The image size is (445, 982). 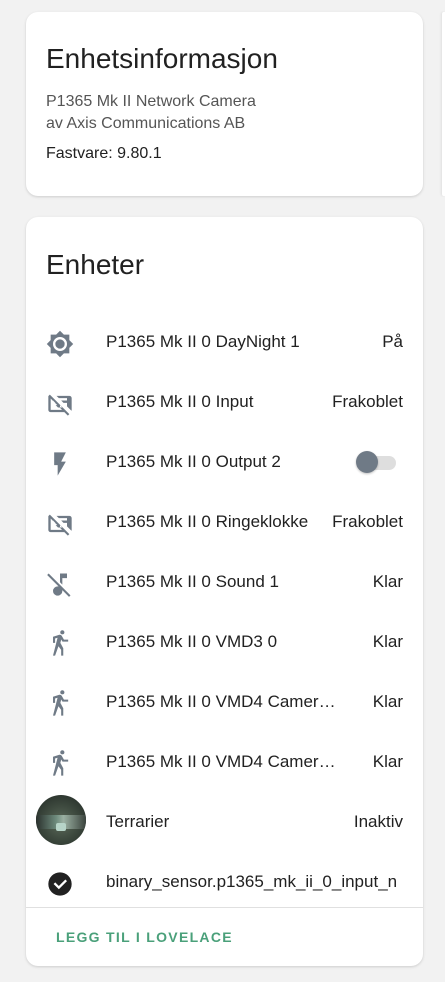 I want to click on thumbnail-highlight, so click(x=61, y=827).